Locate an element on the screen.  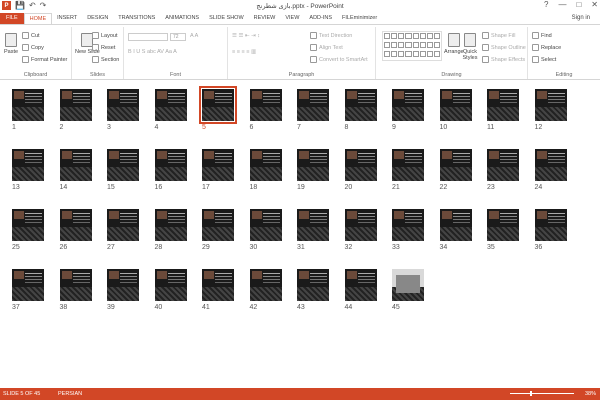
maximize-button: □ is located at coordinates (578, 4).